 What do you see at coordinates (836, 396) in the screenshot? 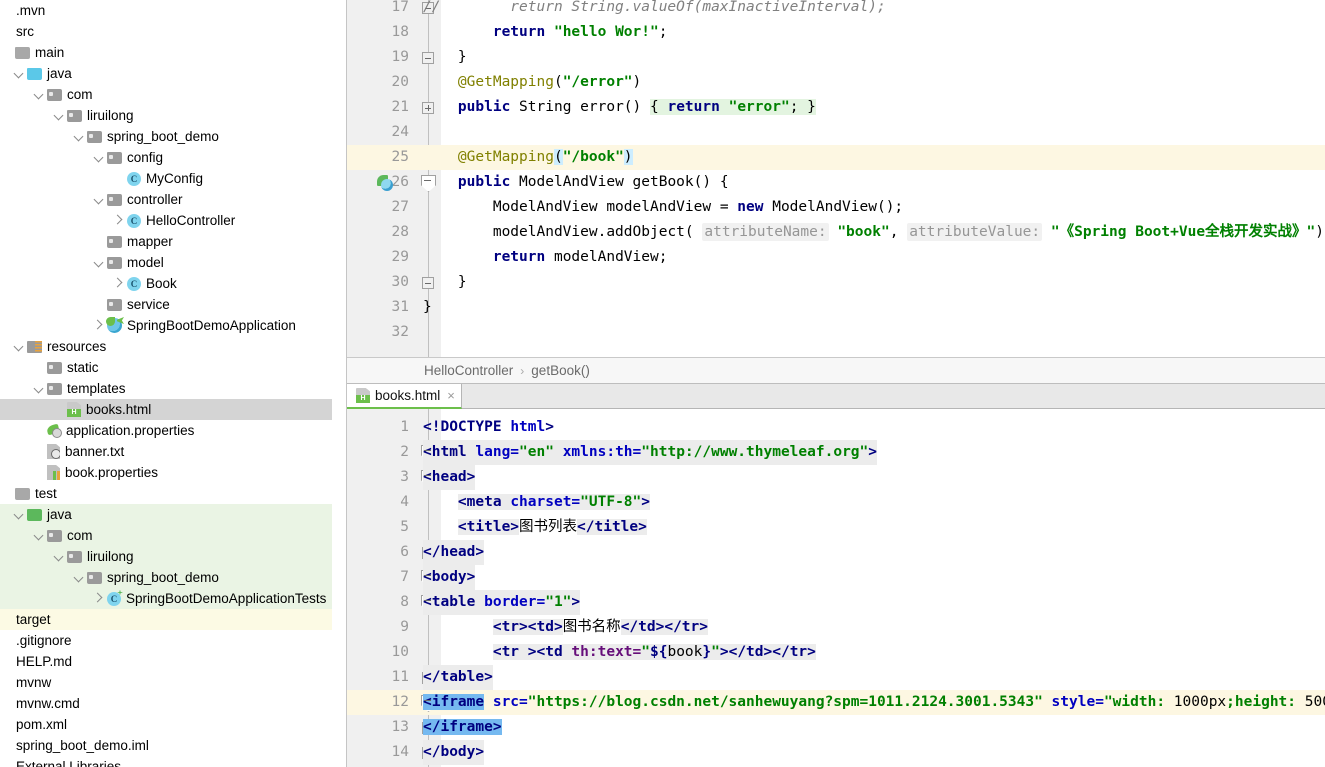
I see `editor-tab-bar: books.html ×` at bounding box center [836, 396].